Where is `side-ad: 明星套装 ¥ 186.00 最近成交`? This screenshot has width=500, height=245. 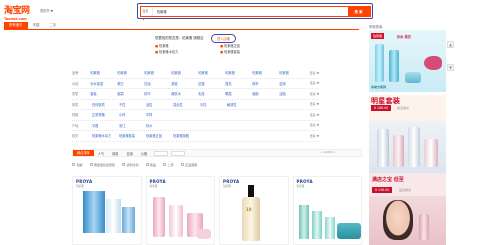 side-ad: 明星套装 ¥ 186.00 最近成交 is located at coordinates (407, 108).